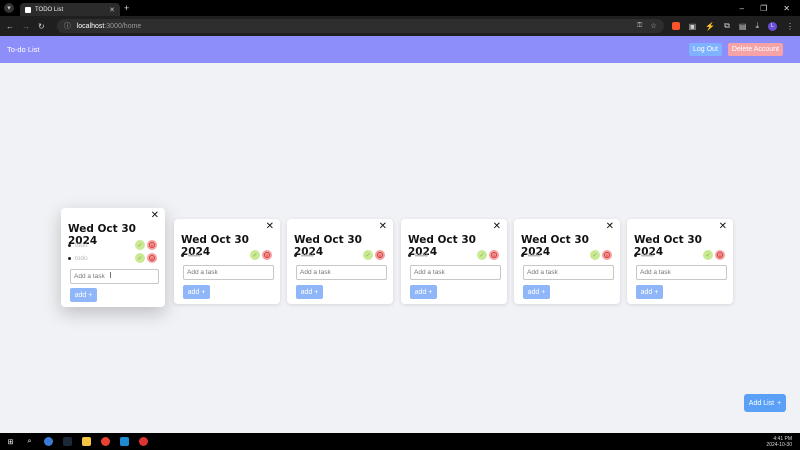 Image resolution: width=800 pixels, height=450 pixels. Describe the element at coordinates (26, 26) in the screenshot. I see `forward-icon: →` at that location.